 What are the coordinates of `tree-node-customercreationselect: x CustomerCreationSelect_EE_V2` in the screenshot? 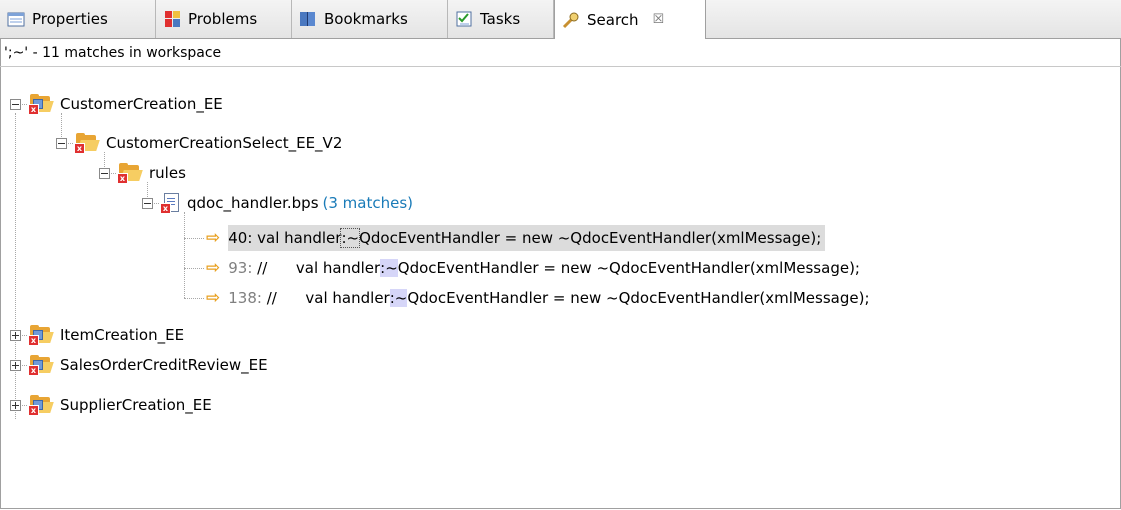 It's located at (199, 143).